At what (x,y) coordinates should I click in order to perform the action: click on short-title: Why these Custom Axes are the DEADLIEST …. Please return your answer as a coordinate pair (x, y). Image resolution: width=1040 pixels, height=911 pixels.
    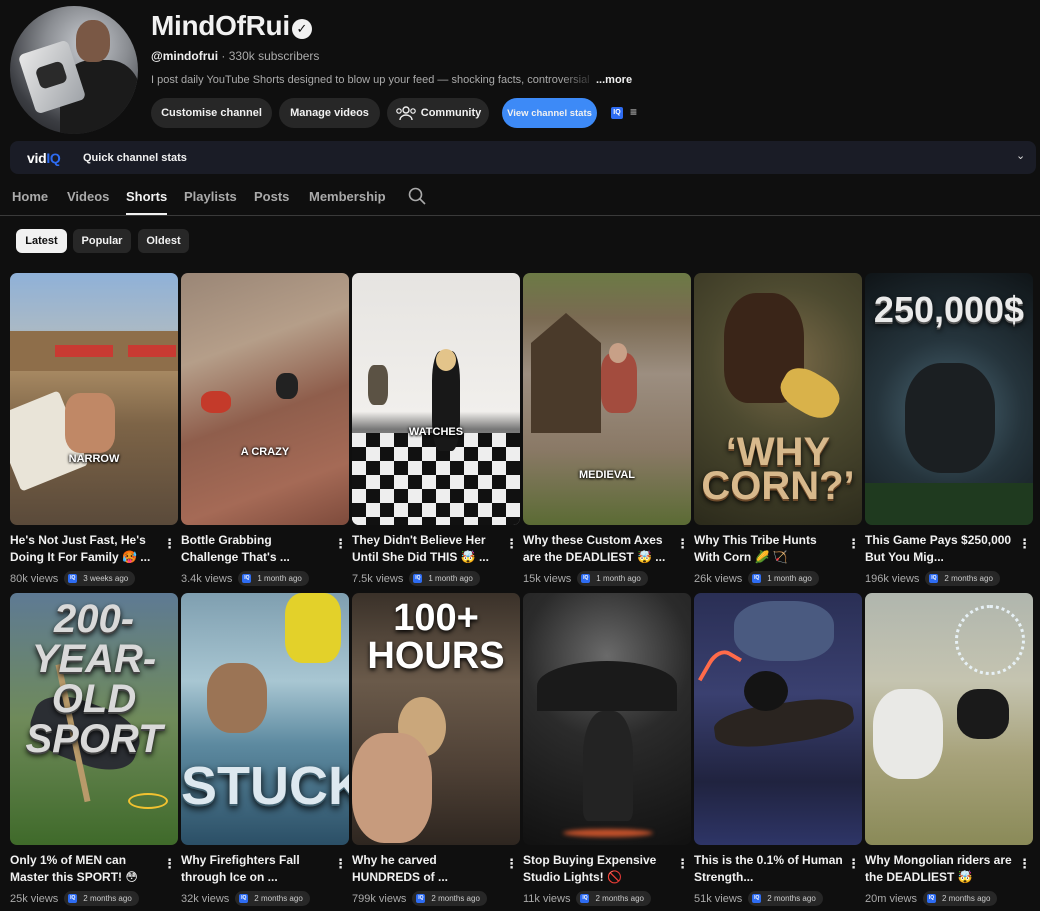
    Looking at the image, I should click on (598, 549).